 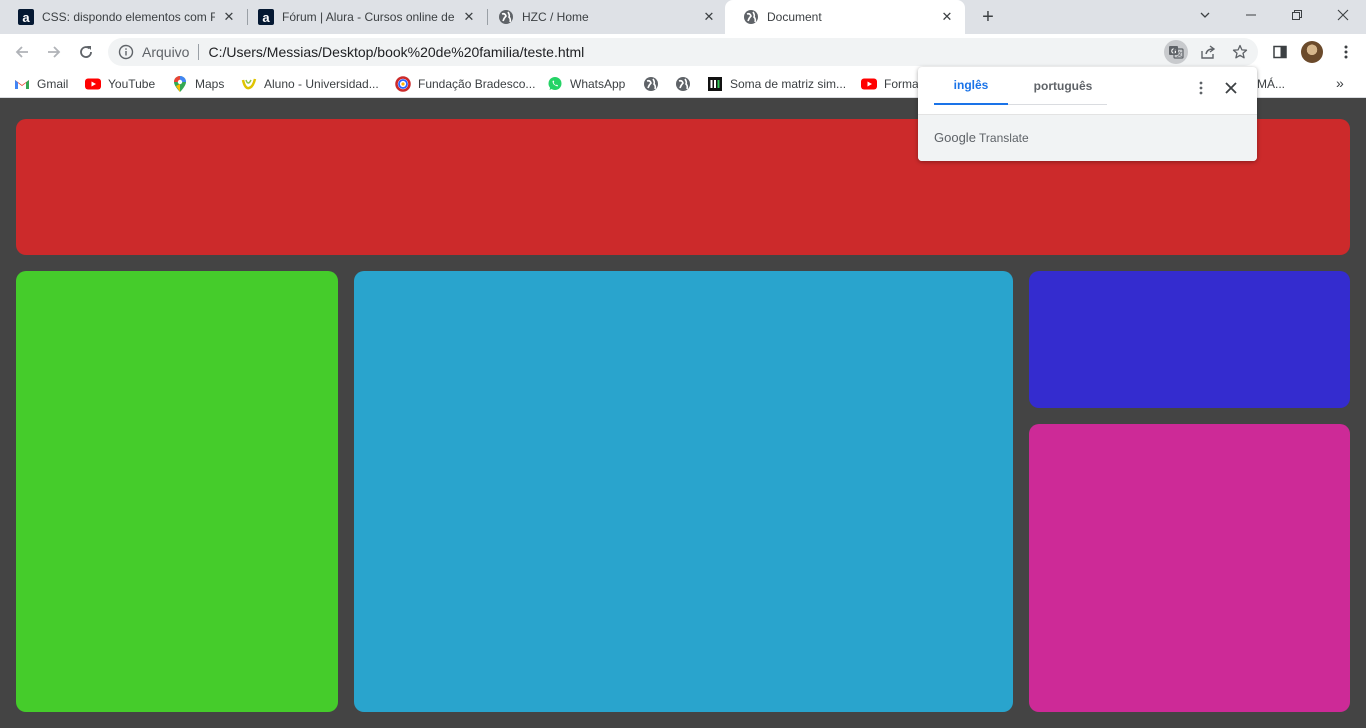 I want to click on translate-close-button, so click(x=1231, y=88).